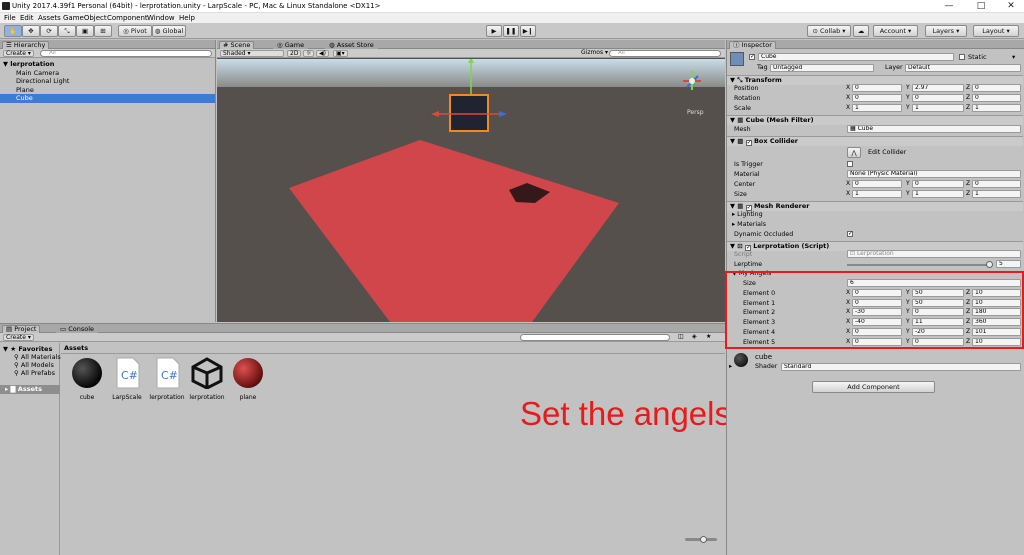 The width and height of the screenshot is (1024, 555). What do you see at coordinates (694, 337) in the screenshot?
I see `filter-label-icon: ◈` at bounding box center [694, 337].